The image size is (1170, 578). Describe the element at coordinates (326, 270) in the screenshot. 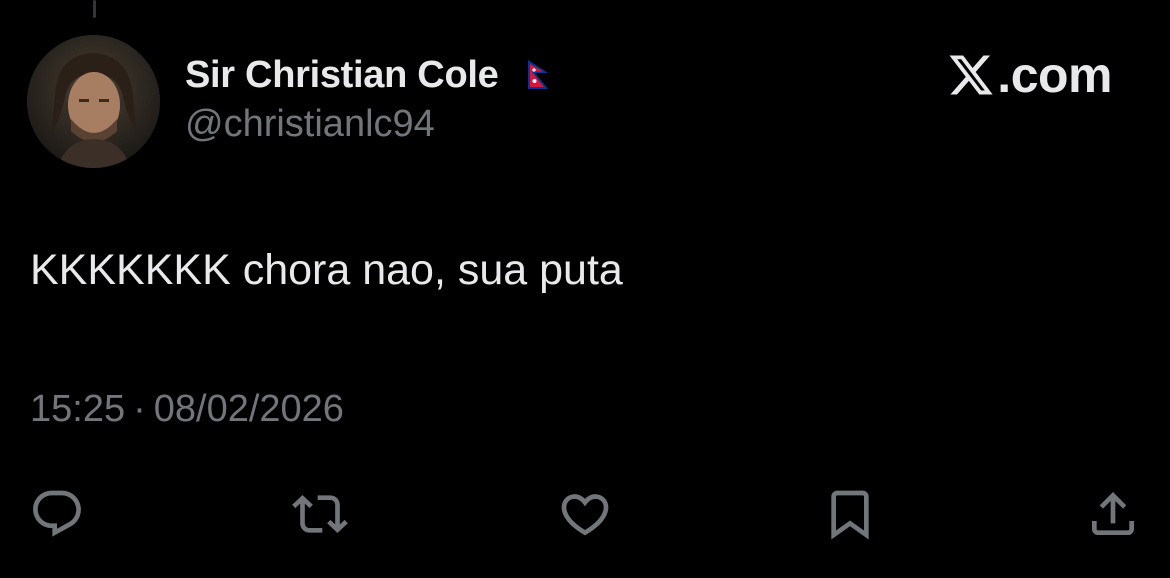

I see `tweet-text: KKKKKKK chora nao, sua puta` at that location.